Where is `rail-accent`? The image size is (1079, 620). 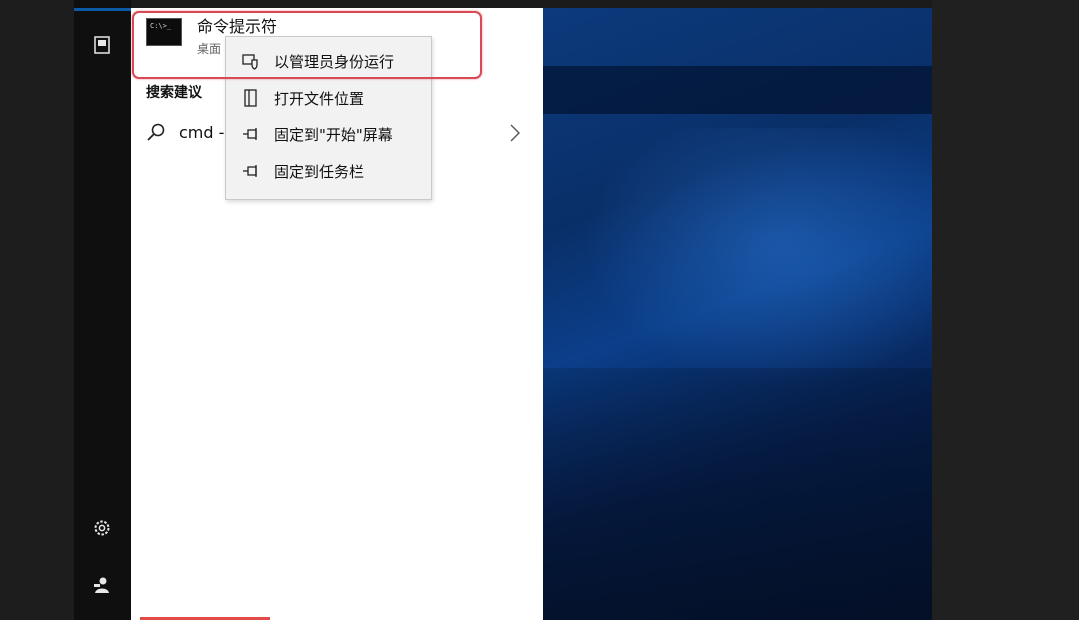
rail-accent is located at coordinates (102, 9).